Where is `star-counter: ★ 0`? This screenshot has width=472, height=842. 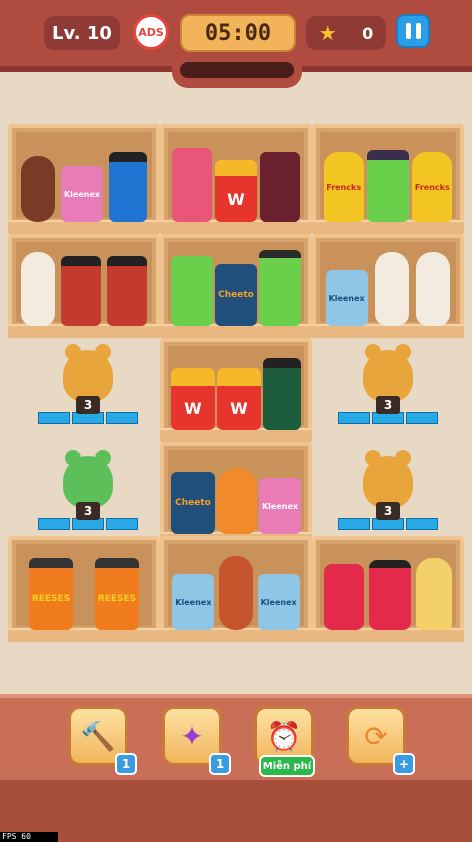
star-counter: ★ 0 is located at coordinates (346, 33).